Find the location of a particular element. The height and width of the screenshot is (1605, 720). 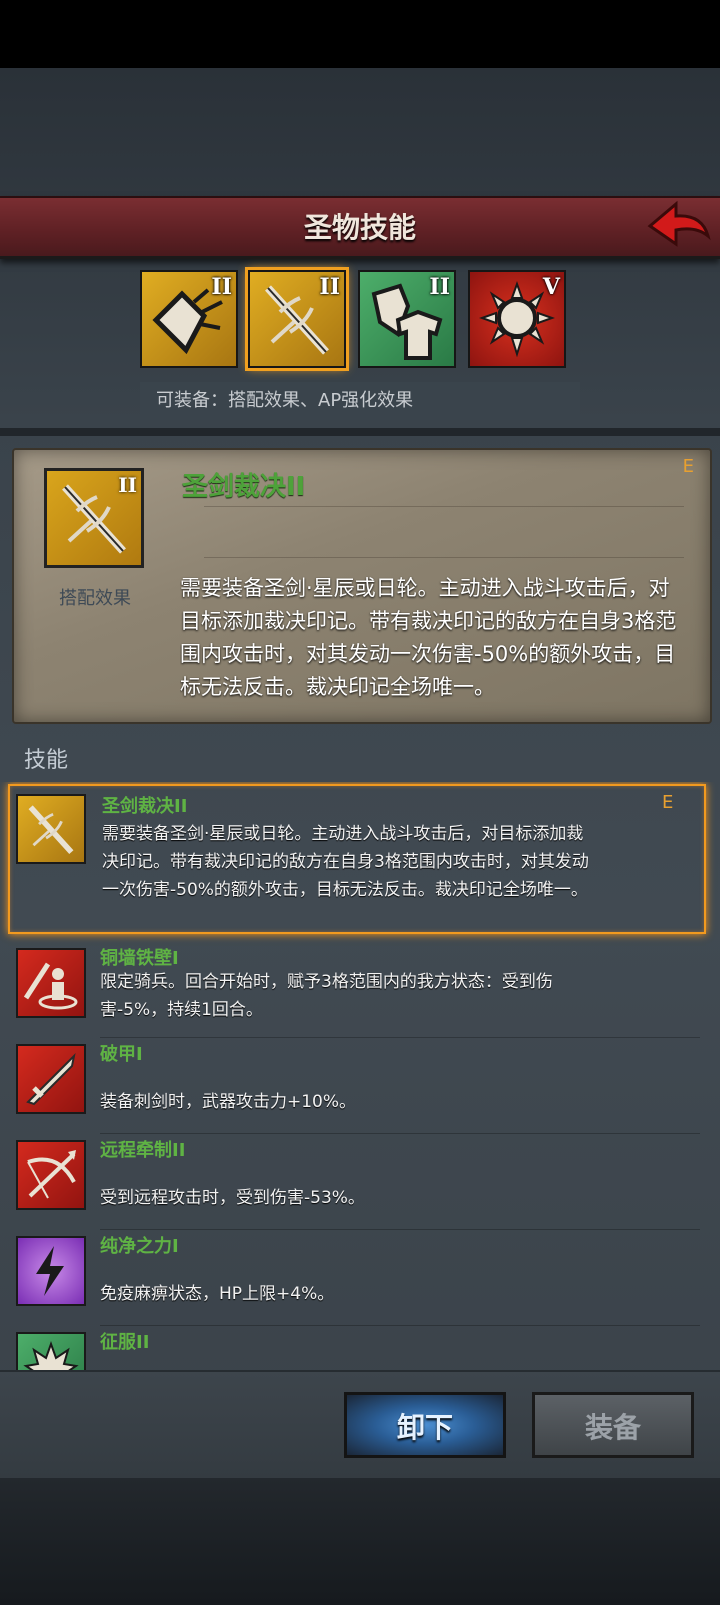

lightning-icon is located at coordinates (51, 1271).